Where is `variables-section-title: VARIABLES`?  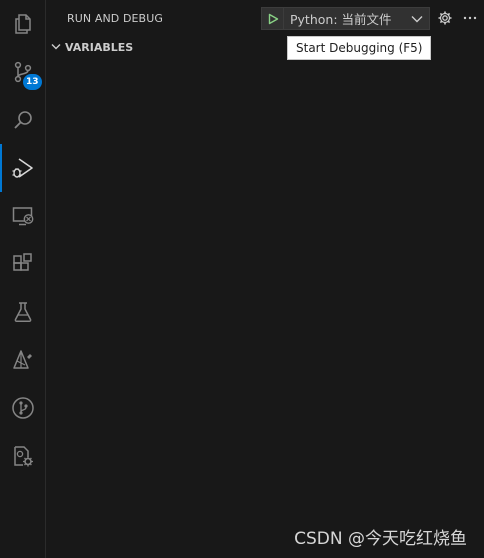
variables-section-title: VARIABLES is located at coordinates (99, 47).